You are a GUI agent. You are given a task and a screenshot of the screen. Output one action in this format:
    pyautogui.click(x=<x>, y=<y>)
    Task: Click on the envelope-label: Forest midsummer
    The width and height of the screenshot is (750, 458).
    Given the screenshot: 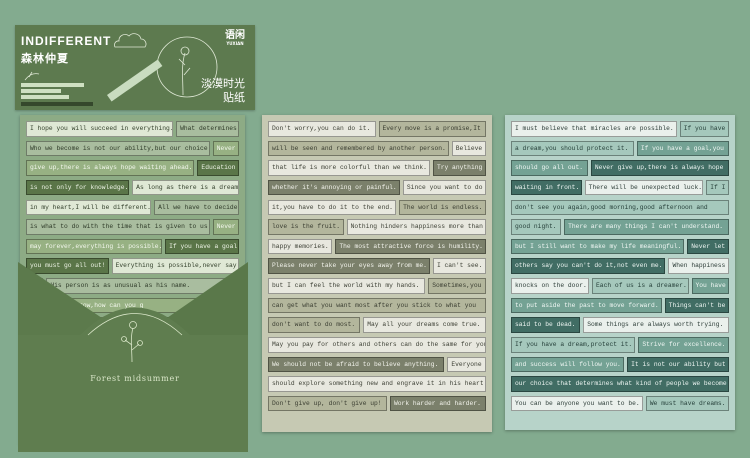 What is the action you would take?
    pyautogui.click(x=134, y=378)
    